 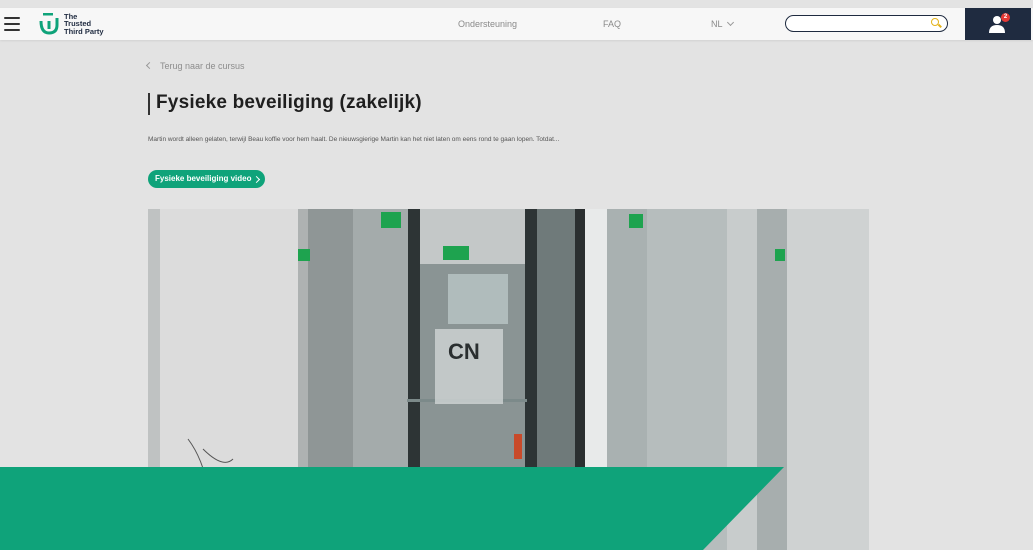 What do you see at coordinates (392, 508) in the screenshot?
I see `decorative-green-banner` at bounding box center [392, 508].